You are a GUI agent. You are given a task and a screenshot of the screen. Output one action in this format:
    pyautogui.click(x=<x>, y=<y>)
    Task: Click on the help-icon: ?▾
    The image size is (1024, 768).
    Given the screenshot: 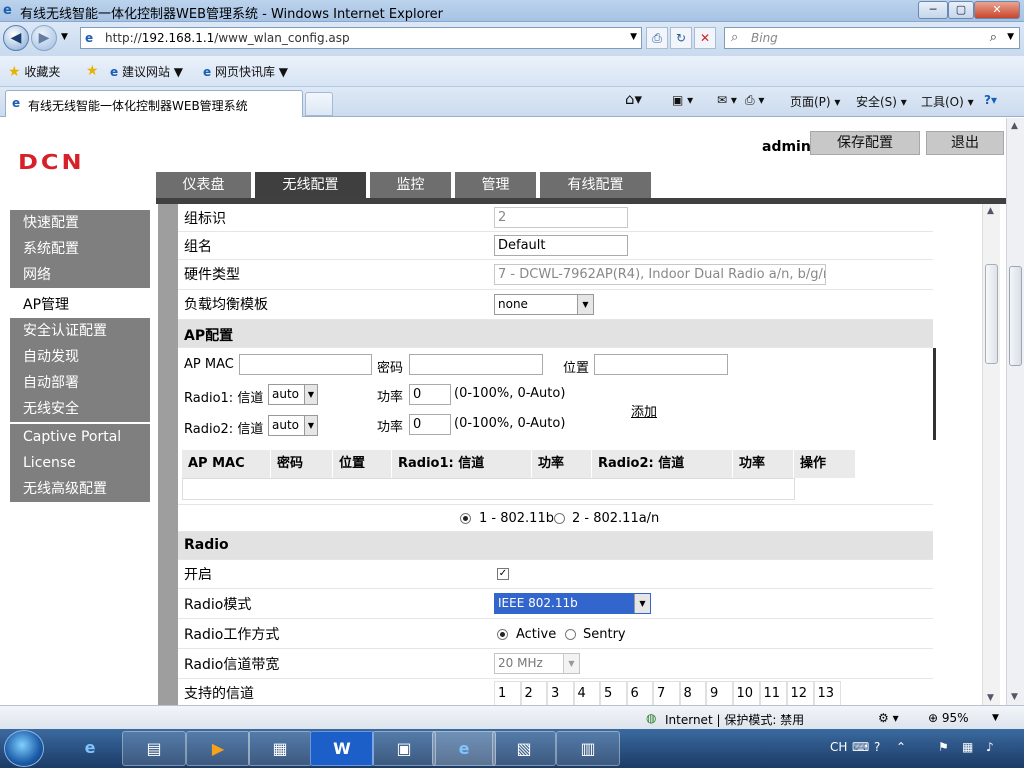 What is the action you would take?
    pyautogui.click(x=990, y=100)
    